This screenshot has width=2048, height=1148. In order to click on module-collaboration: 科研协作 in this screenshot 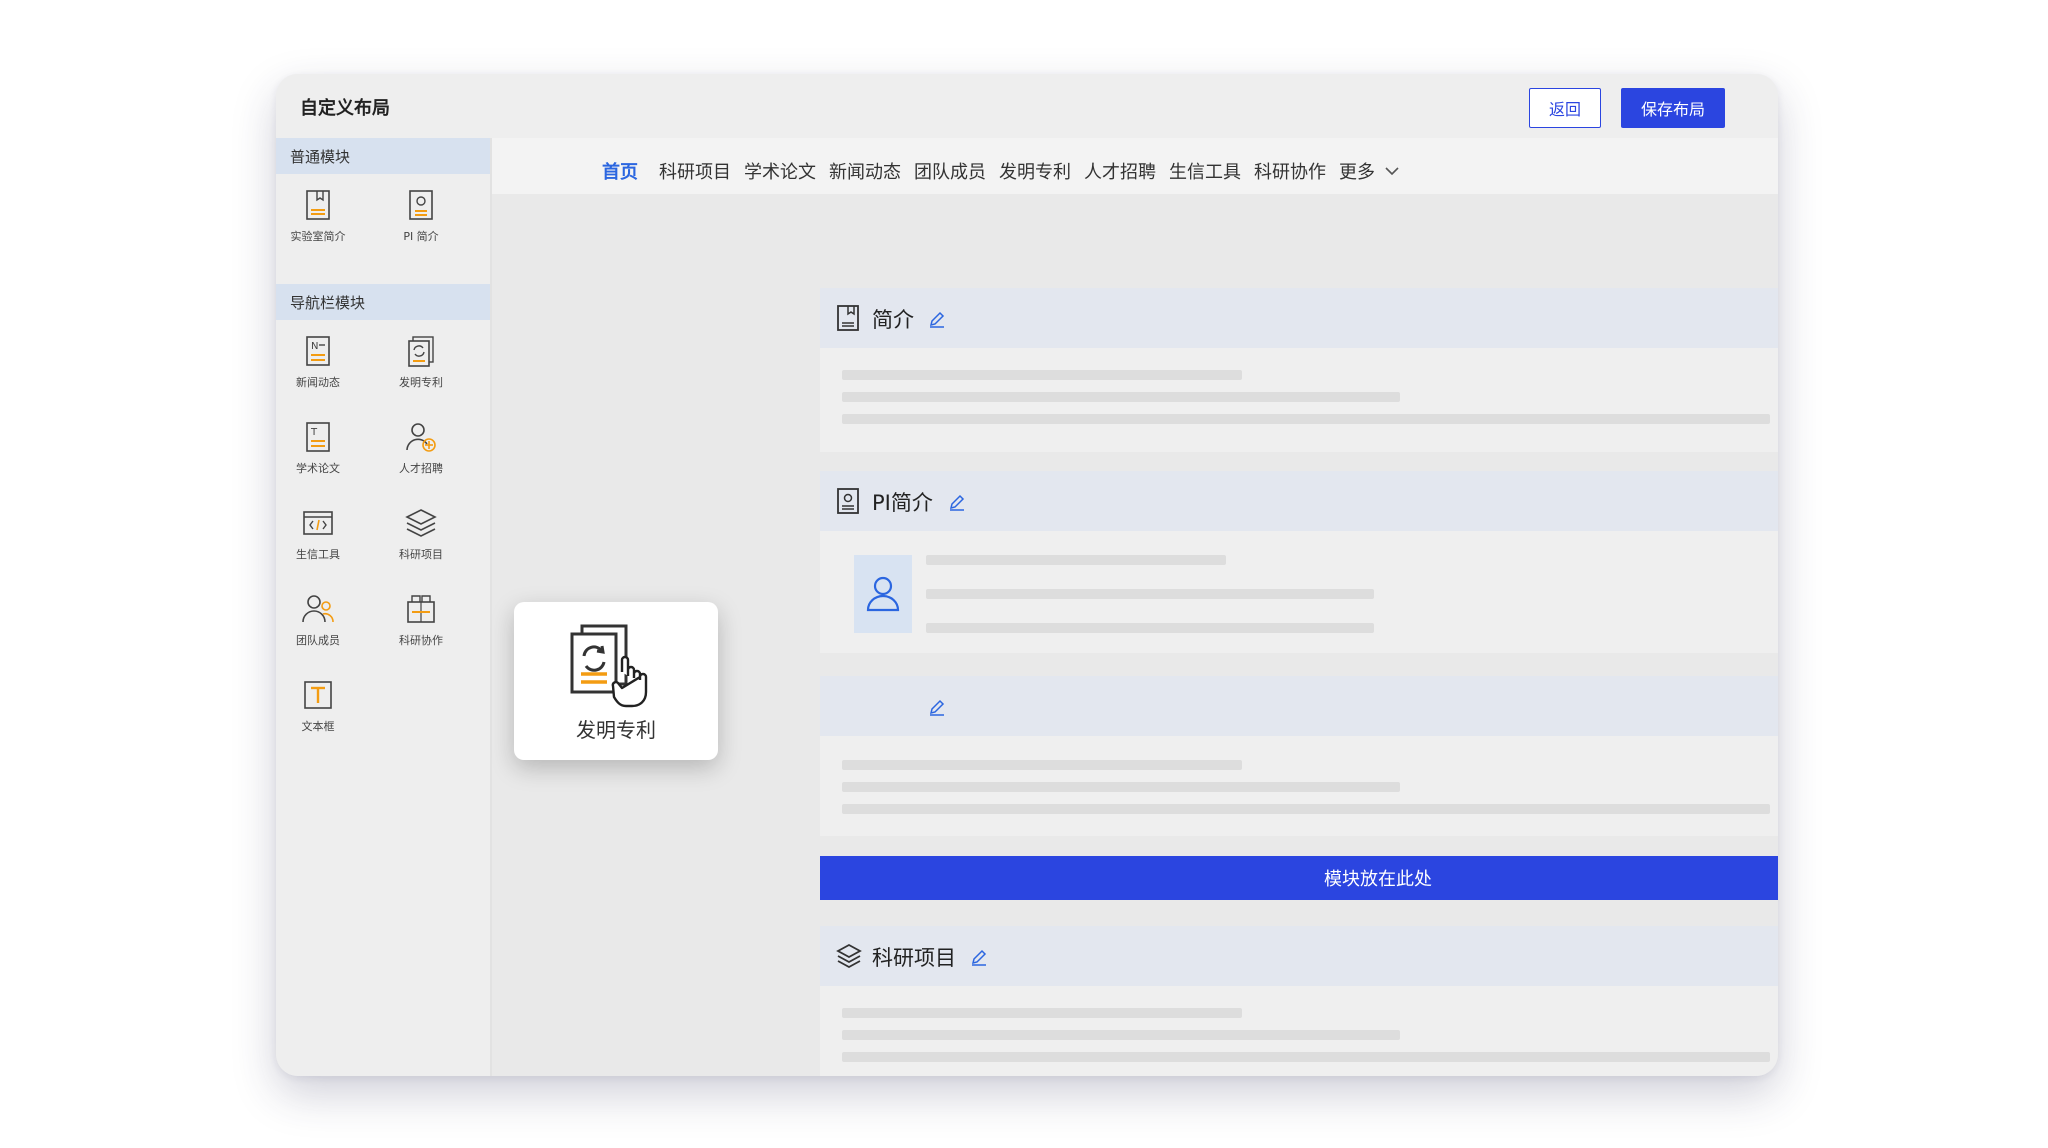, I will do `click(421, 620)`.